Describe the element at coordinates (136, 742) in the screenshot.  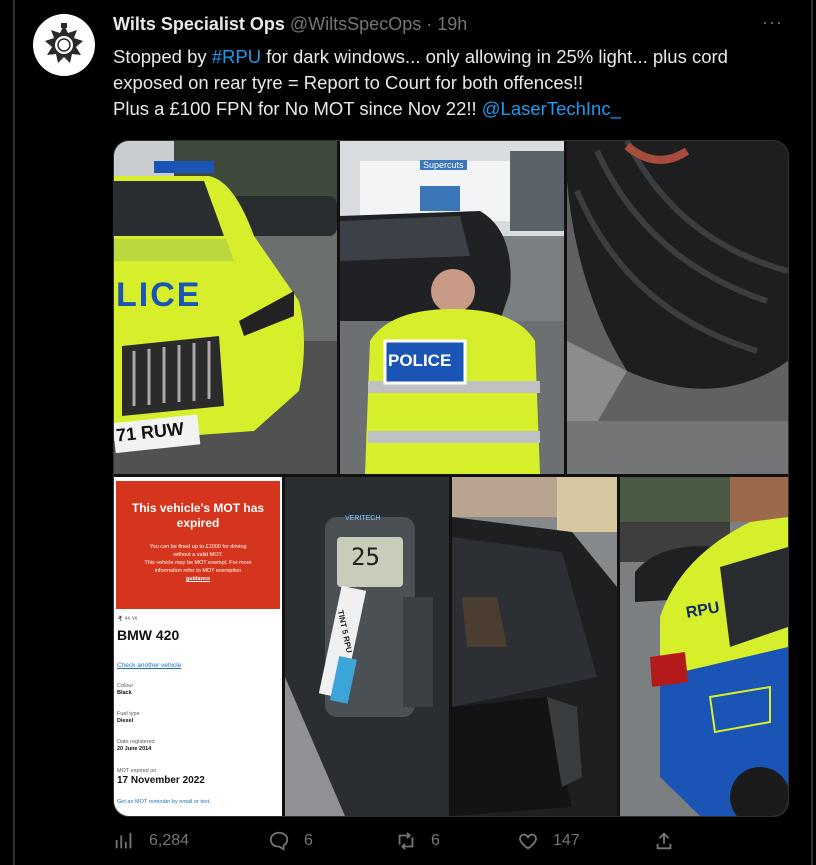
I see `field-label: Date registered` at that location.